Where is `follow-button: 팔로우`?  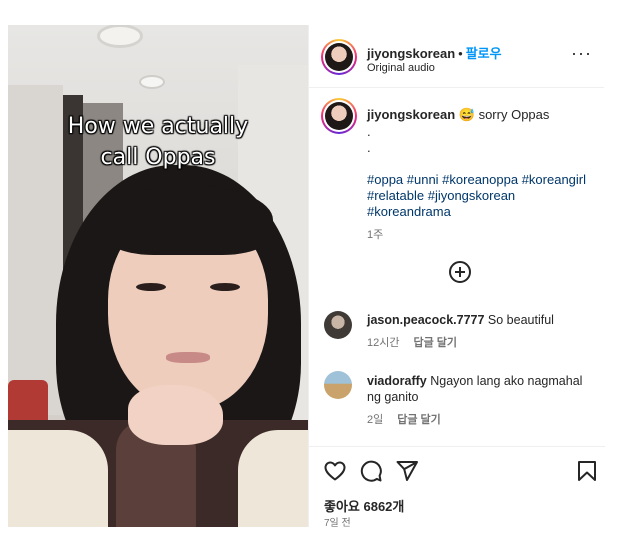 follow-button: 팔로우 is located at coordinates (484, 53).